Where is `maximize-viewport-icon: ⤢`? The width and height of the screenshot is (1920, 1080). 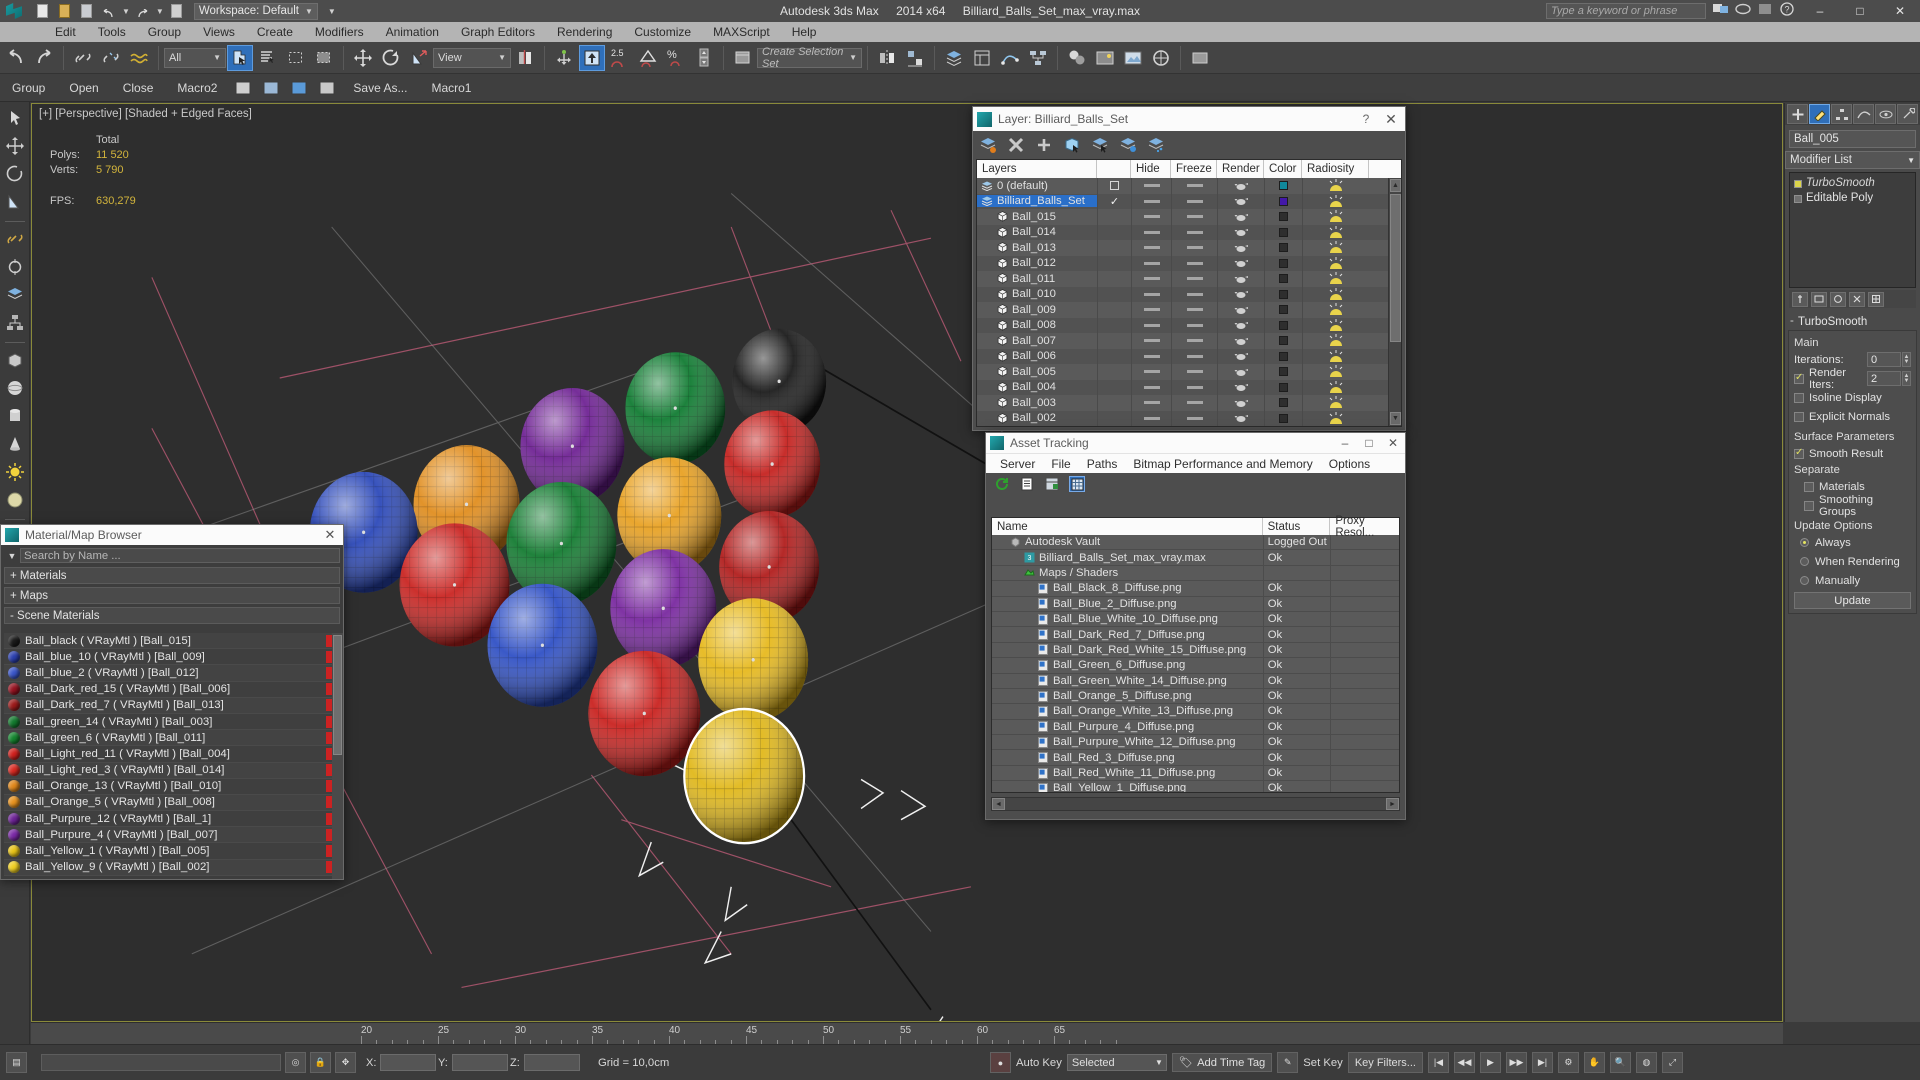
maximize-viewport-icon: ⤢ is located at coordinates (1672, 1062).